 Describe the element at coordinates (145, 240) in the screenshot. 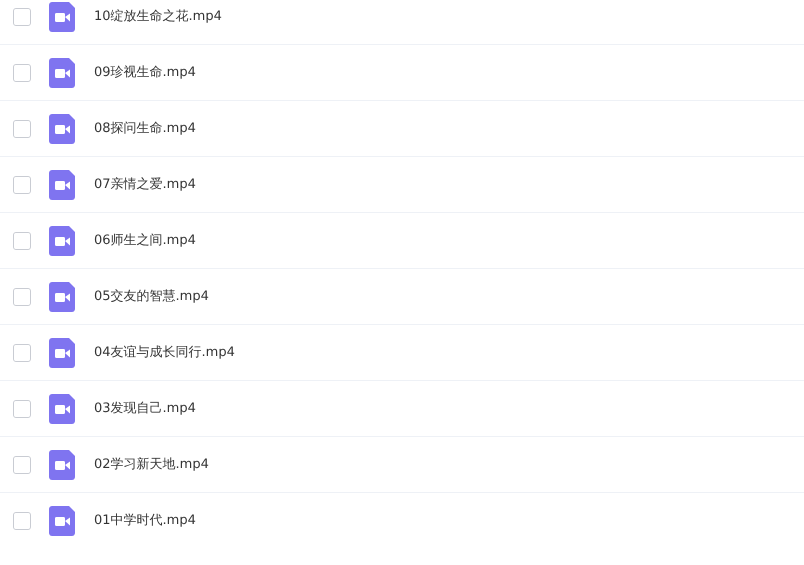

I see `file-name: 06师生之间.mp4` at that location.